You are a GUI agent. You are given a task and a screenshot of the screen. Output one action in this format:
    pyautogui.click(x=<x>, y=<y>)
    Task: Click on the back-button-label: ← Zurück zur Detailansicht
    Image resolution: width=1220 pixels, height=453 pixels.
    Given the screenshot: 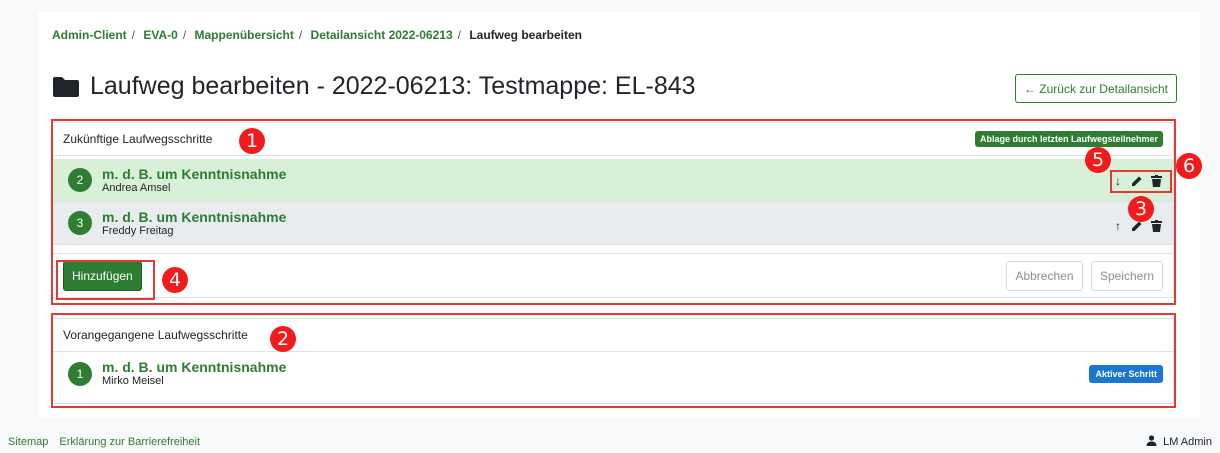 What is the action you would take?
    pyautogui.click(x=1095, y=88)
    